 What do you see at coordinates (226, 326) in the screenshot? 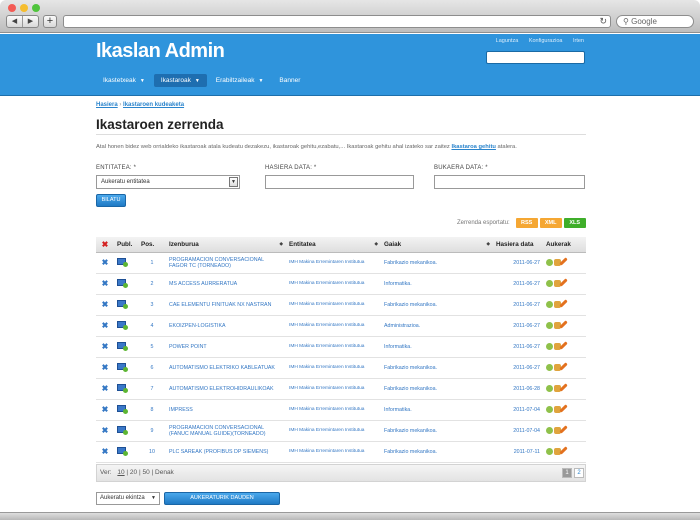
I see `title-link: EKOIZPEN-LOGISTIKA` at bounding box center [226, 326].